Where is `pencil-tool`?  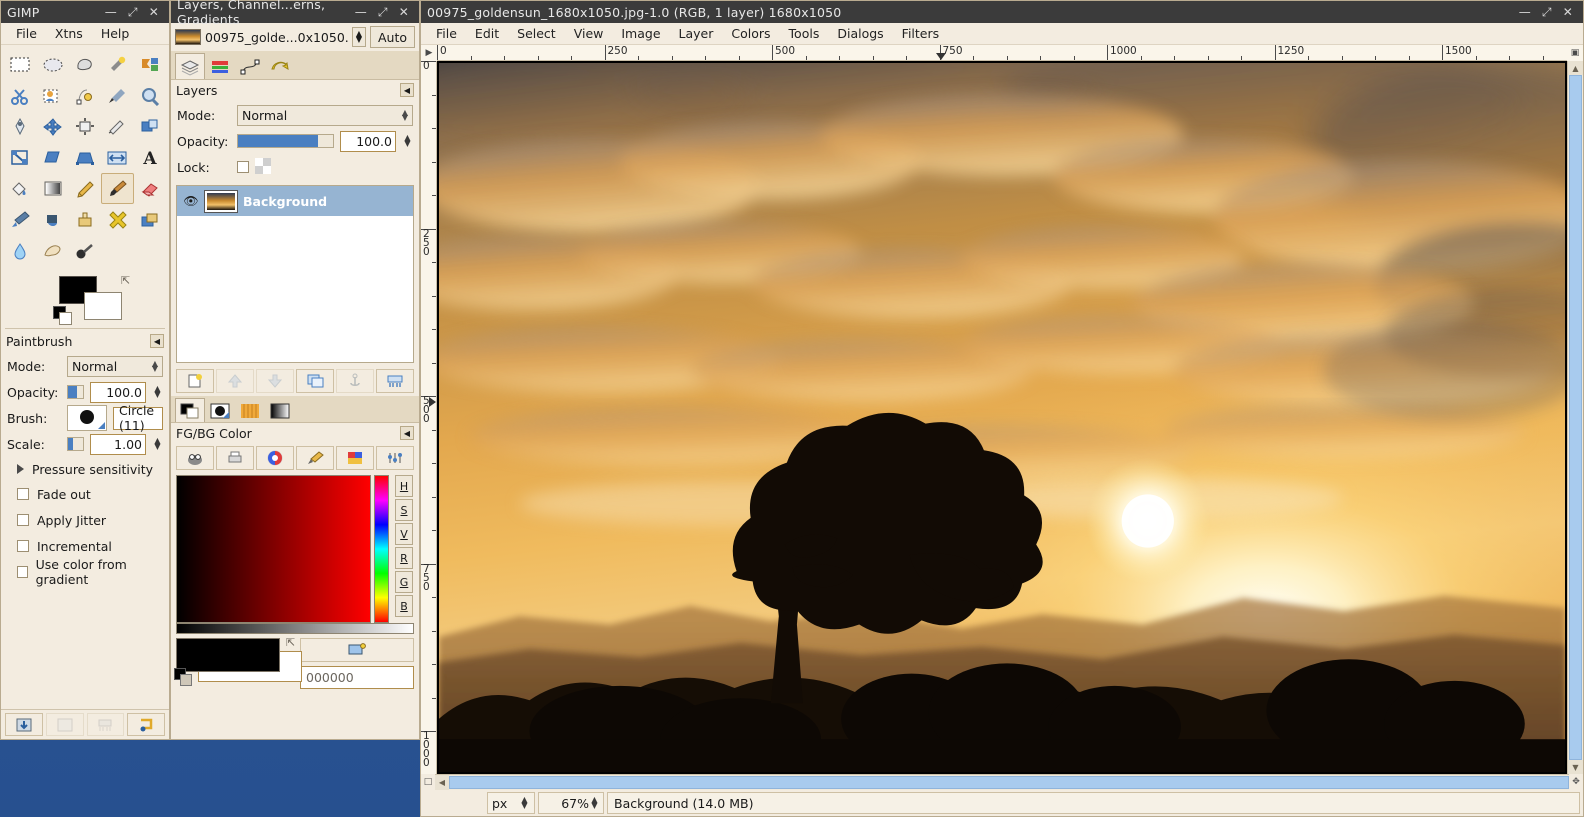
pencil-tool is located at coordinates (85, 188).